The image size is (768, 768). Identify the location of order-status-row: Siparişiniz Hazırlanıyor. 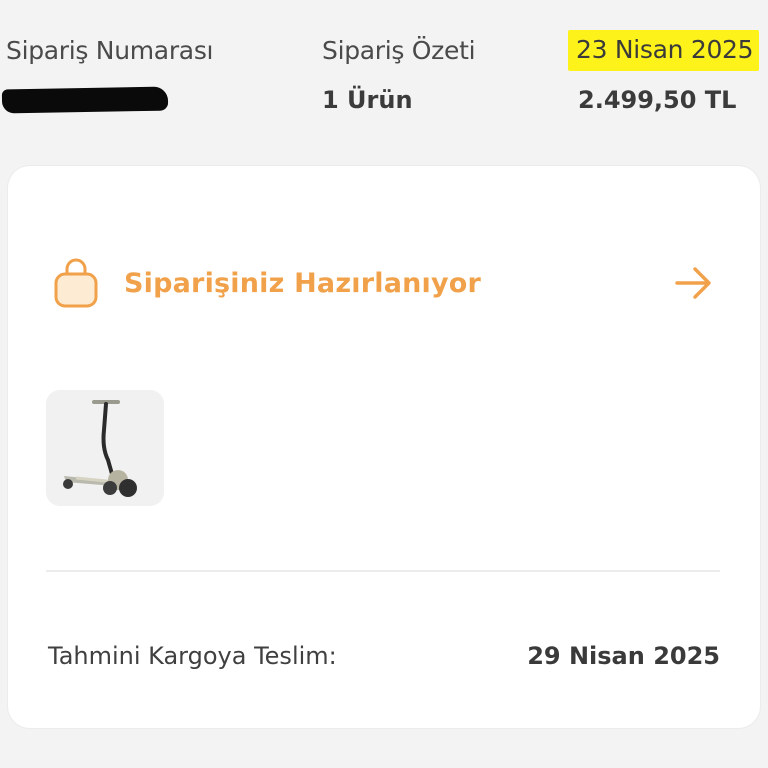
(386, 283).